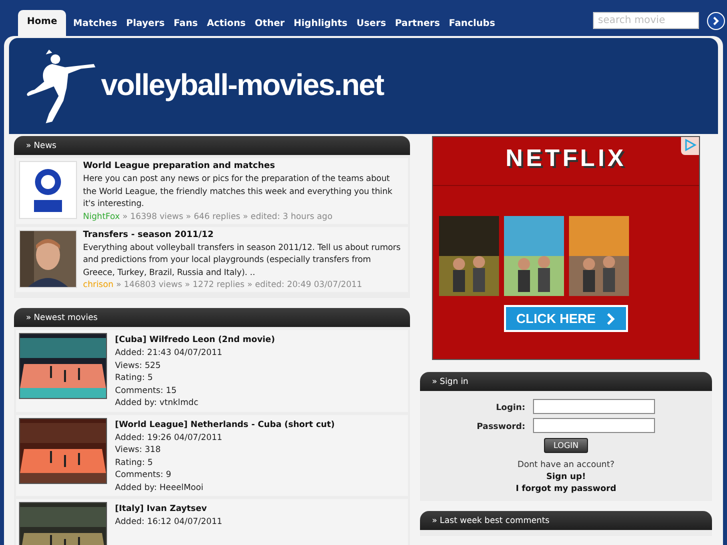  Describe the element at coordinates (510, 407) in the screenshot. I see `login-label: Login:` at that location.